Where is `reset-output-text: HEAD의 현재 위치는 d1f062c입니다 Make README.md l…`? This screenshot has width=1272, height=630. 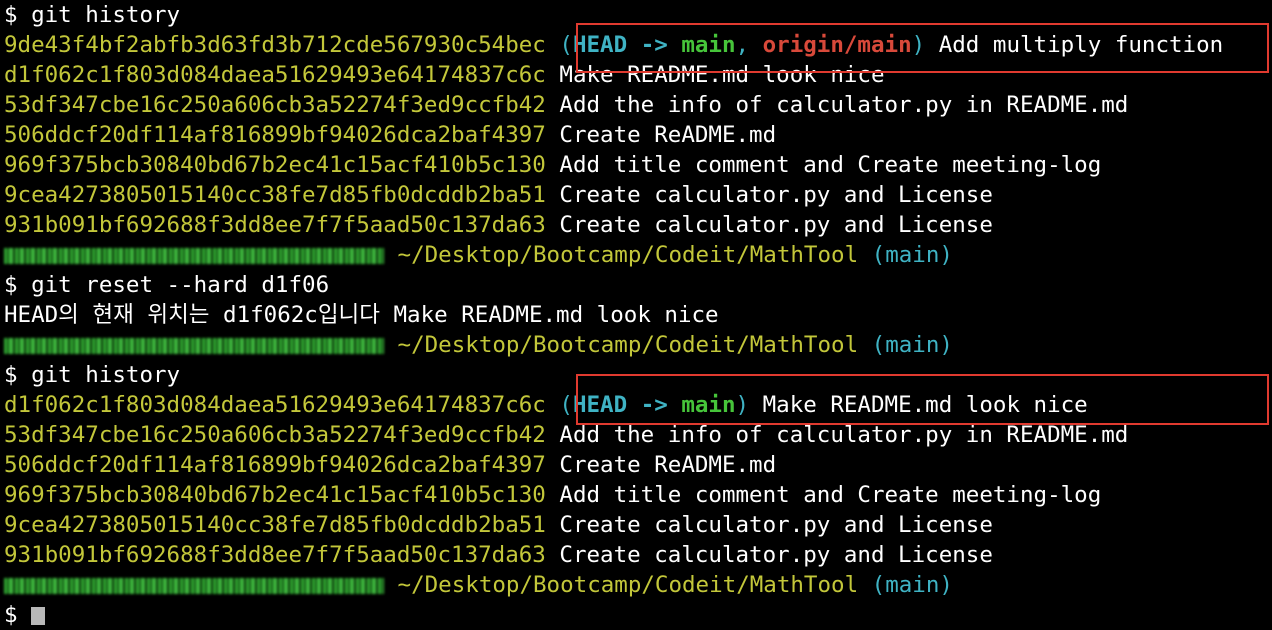 reset-output-text: HEAD의 현재 위치는 d1f062c입니다 Make README.md l… is located at coordinates (361, 315).